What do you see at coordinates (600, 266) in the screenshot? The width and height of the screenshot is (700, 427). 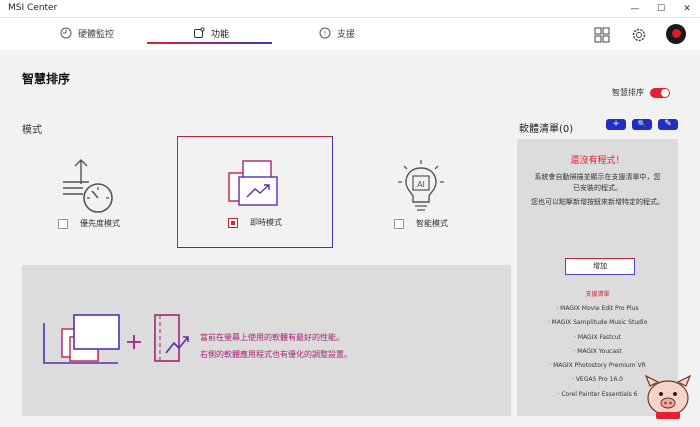 I see `add-button: 增加` at bounding box center [600, 266].